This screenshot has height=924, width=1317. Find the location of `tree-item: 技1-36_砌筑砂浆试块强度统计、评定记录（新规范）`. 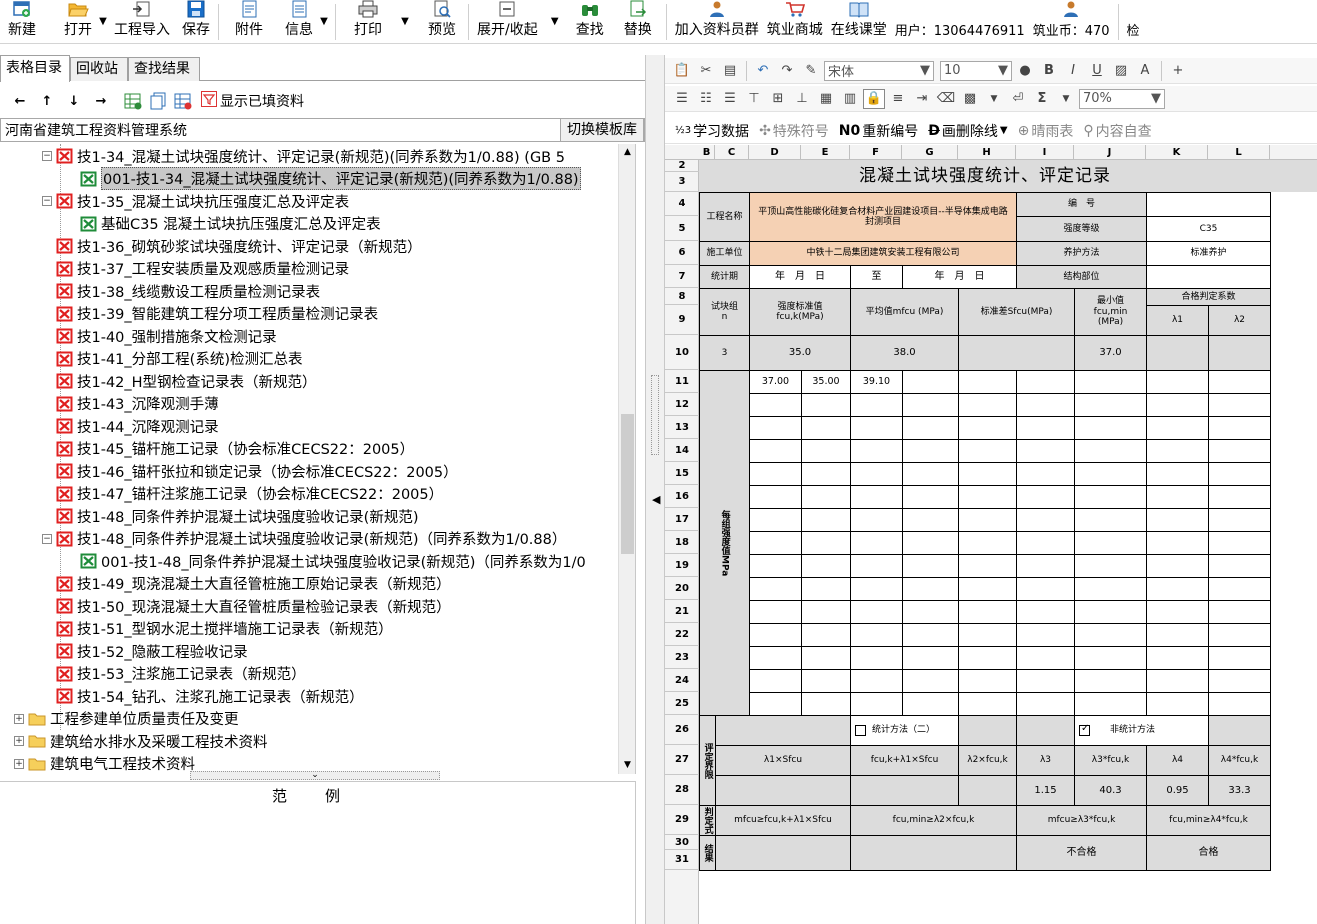

tree-item: 技1-36_砌筑砂浆试块强度统计、评定记录（新规范） is located at coordinates (239, 246).